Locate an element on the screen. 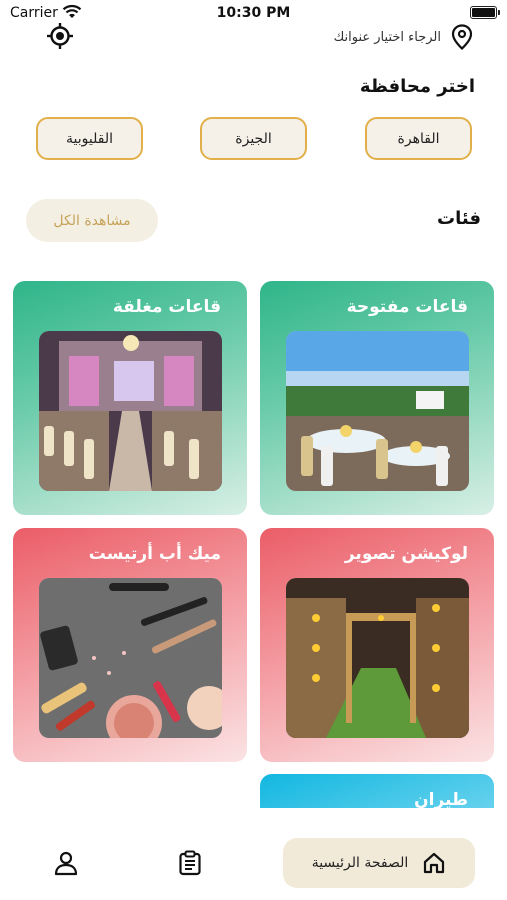 This screenshot has height=900, width=507. category-card-title: قاعات مفتوحة is located at coordinates (407, 307).